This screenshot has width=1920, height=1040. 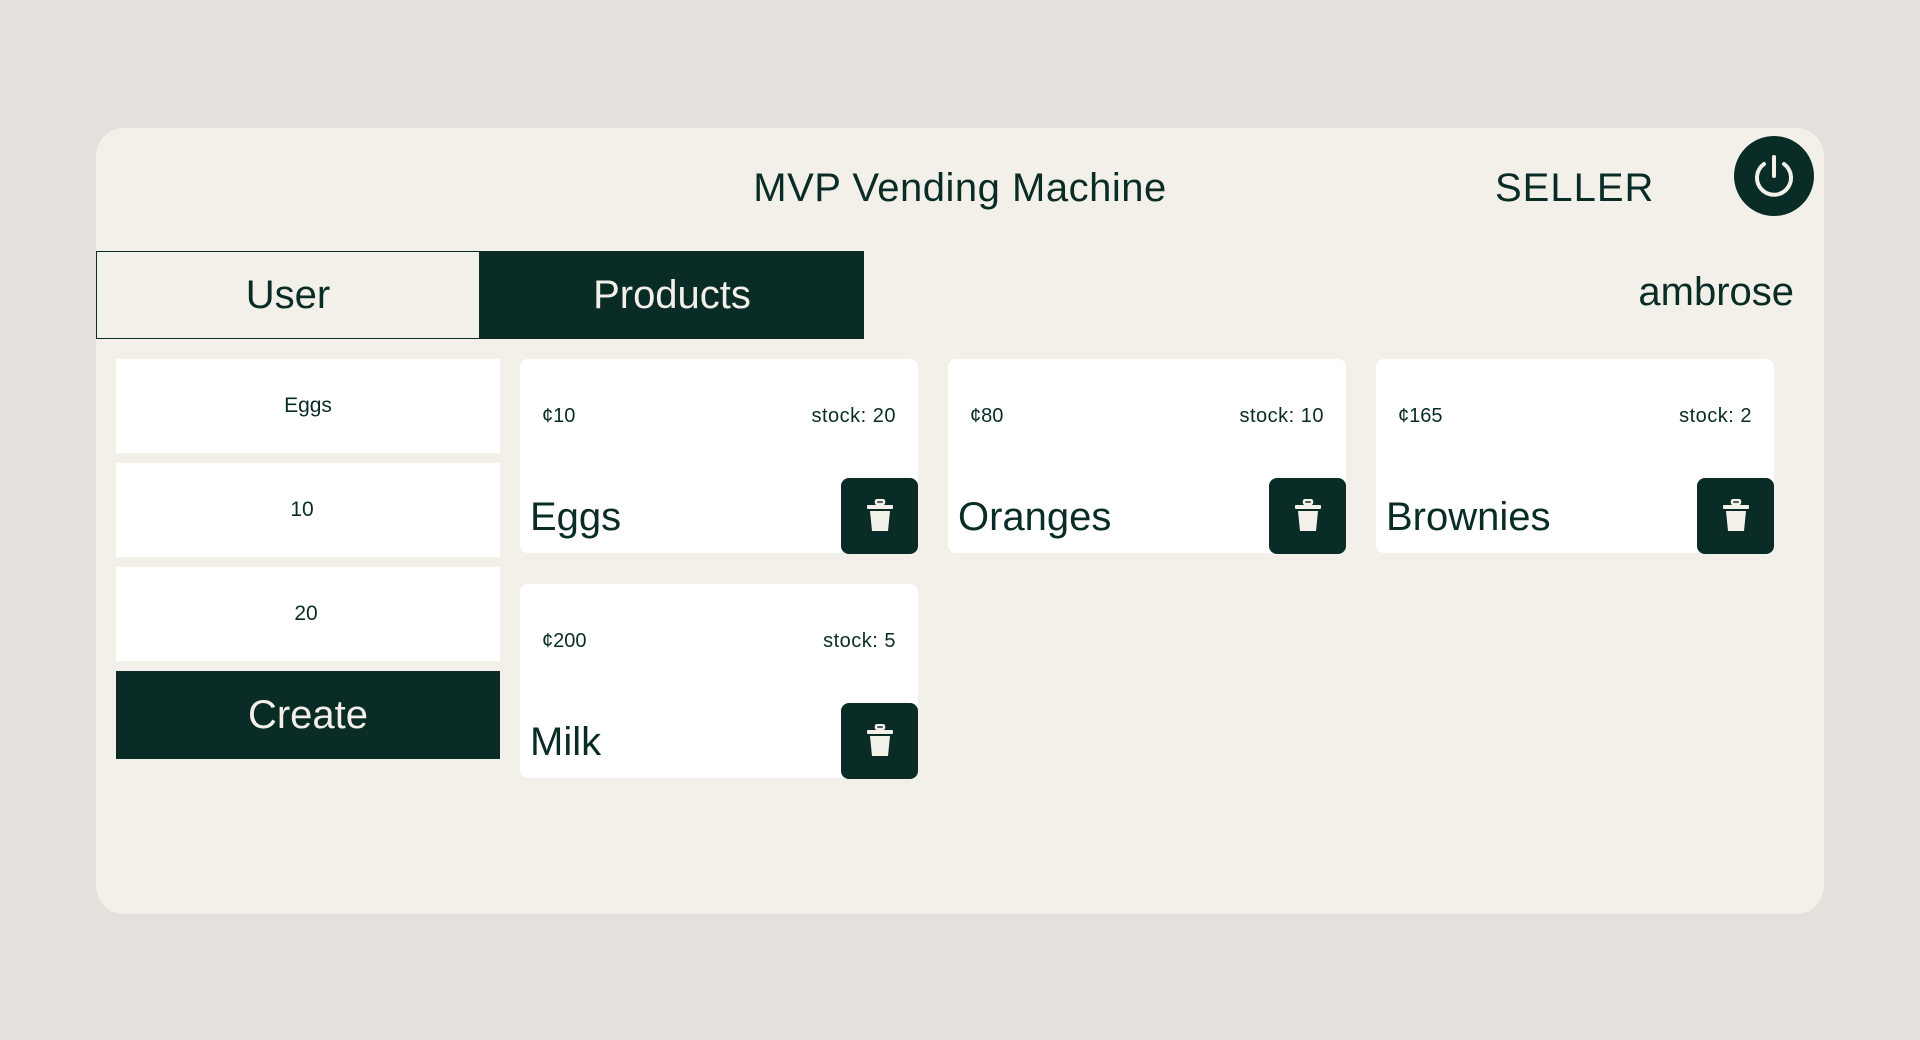 I want to click on product-name: Oranges, so click(x=1035, y=517).